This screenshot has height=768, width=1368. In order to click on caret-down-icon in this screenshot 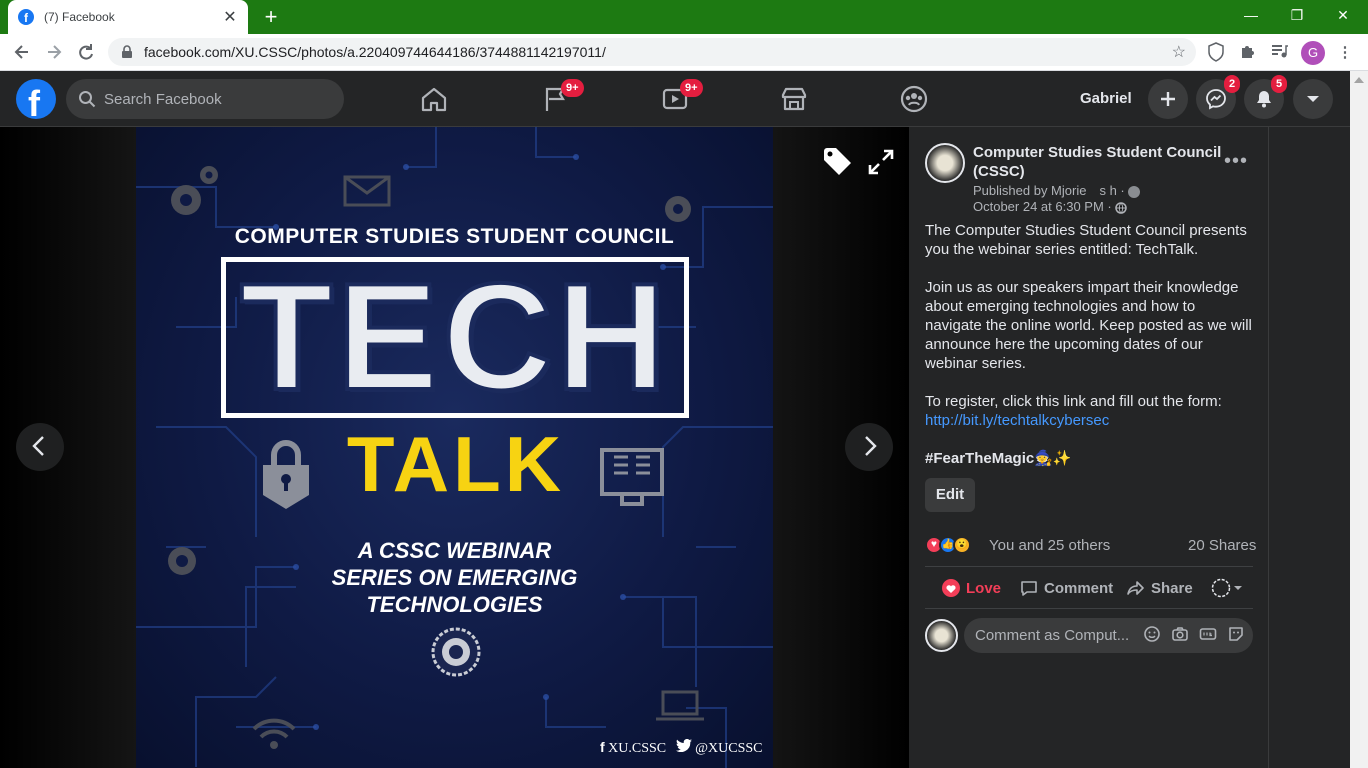, I will do `click(1313, 99)`.